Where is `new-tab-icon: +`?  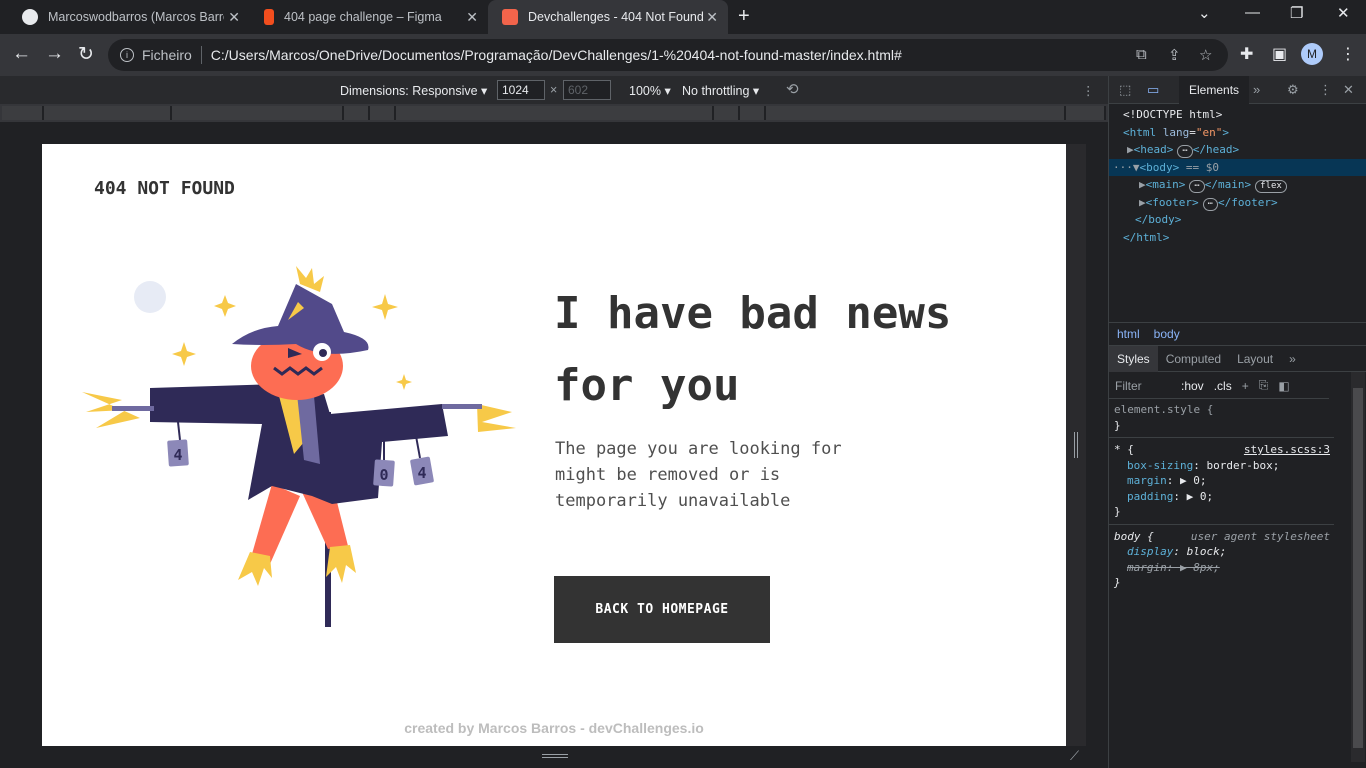 new-tab-icon: + is located at coordinates (744, 16).